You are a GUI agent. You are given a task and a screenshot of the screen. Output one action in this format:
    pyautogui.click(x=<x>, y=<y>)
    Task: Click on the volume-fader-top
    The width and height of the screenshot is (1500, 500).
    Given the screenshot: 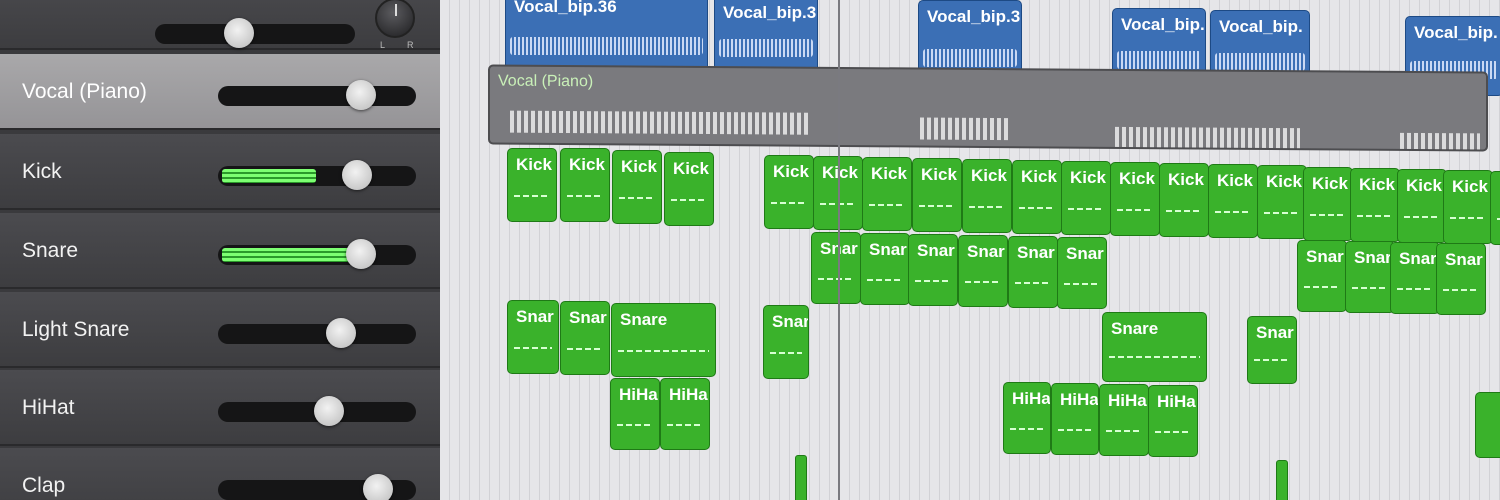 What is the action you would take?
    pyautogui.click(x=255, y=33)
    